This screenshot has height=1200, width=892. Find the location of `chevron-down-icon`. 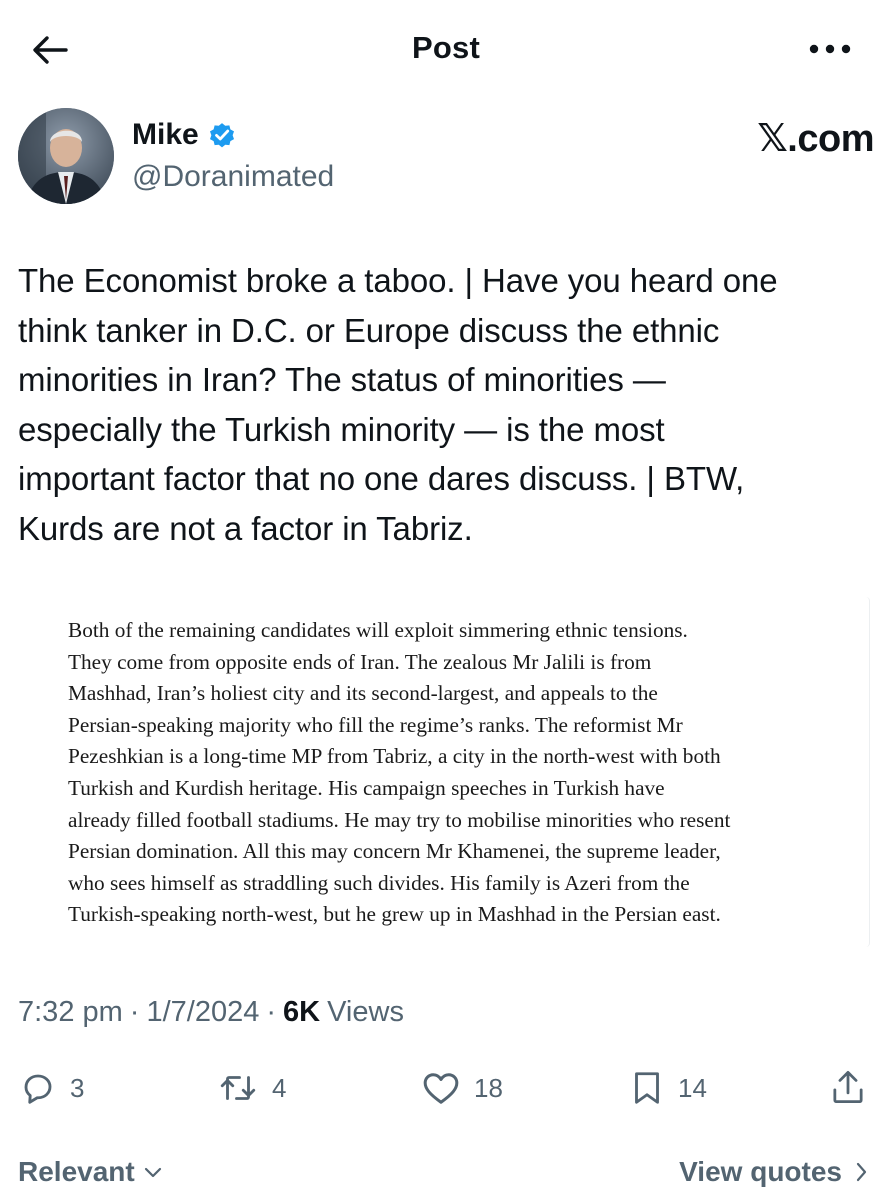

chevron-down-icon is located at coordinates (152, 1172).